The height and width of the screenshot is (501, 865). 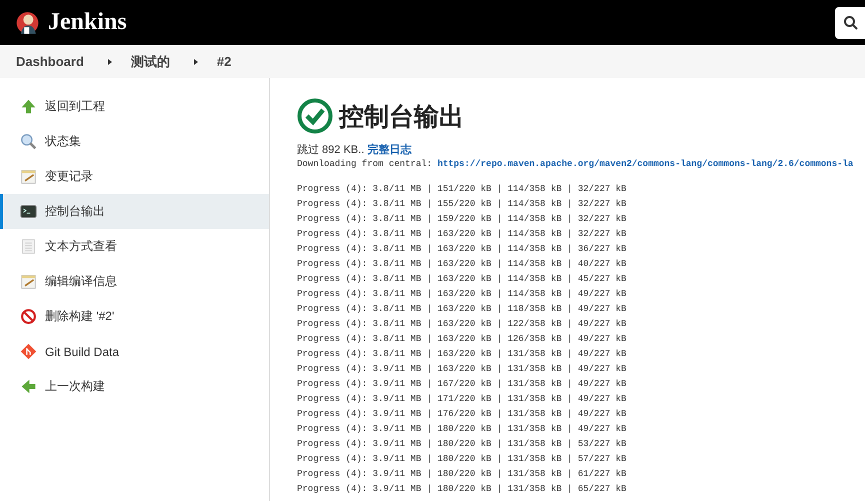 I want to click on search-icon, so click(x=851, y=22).